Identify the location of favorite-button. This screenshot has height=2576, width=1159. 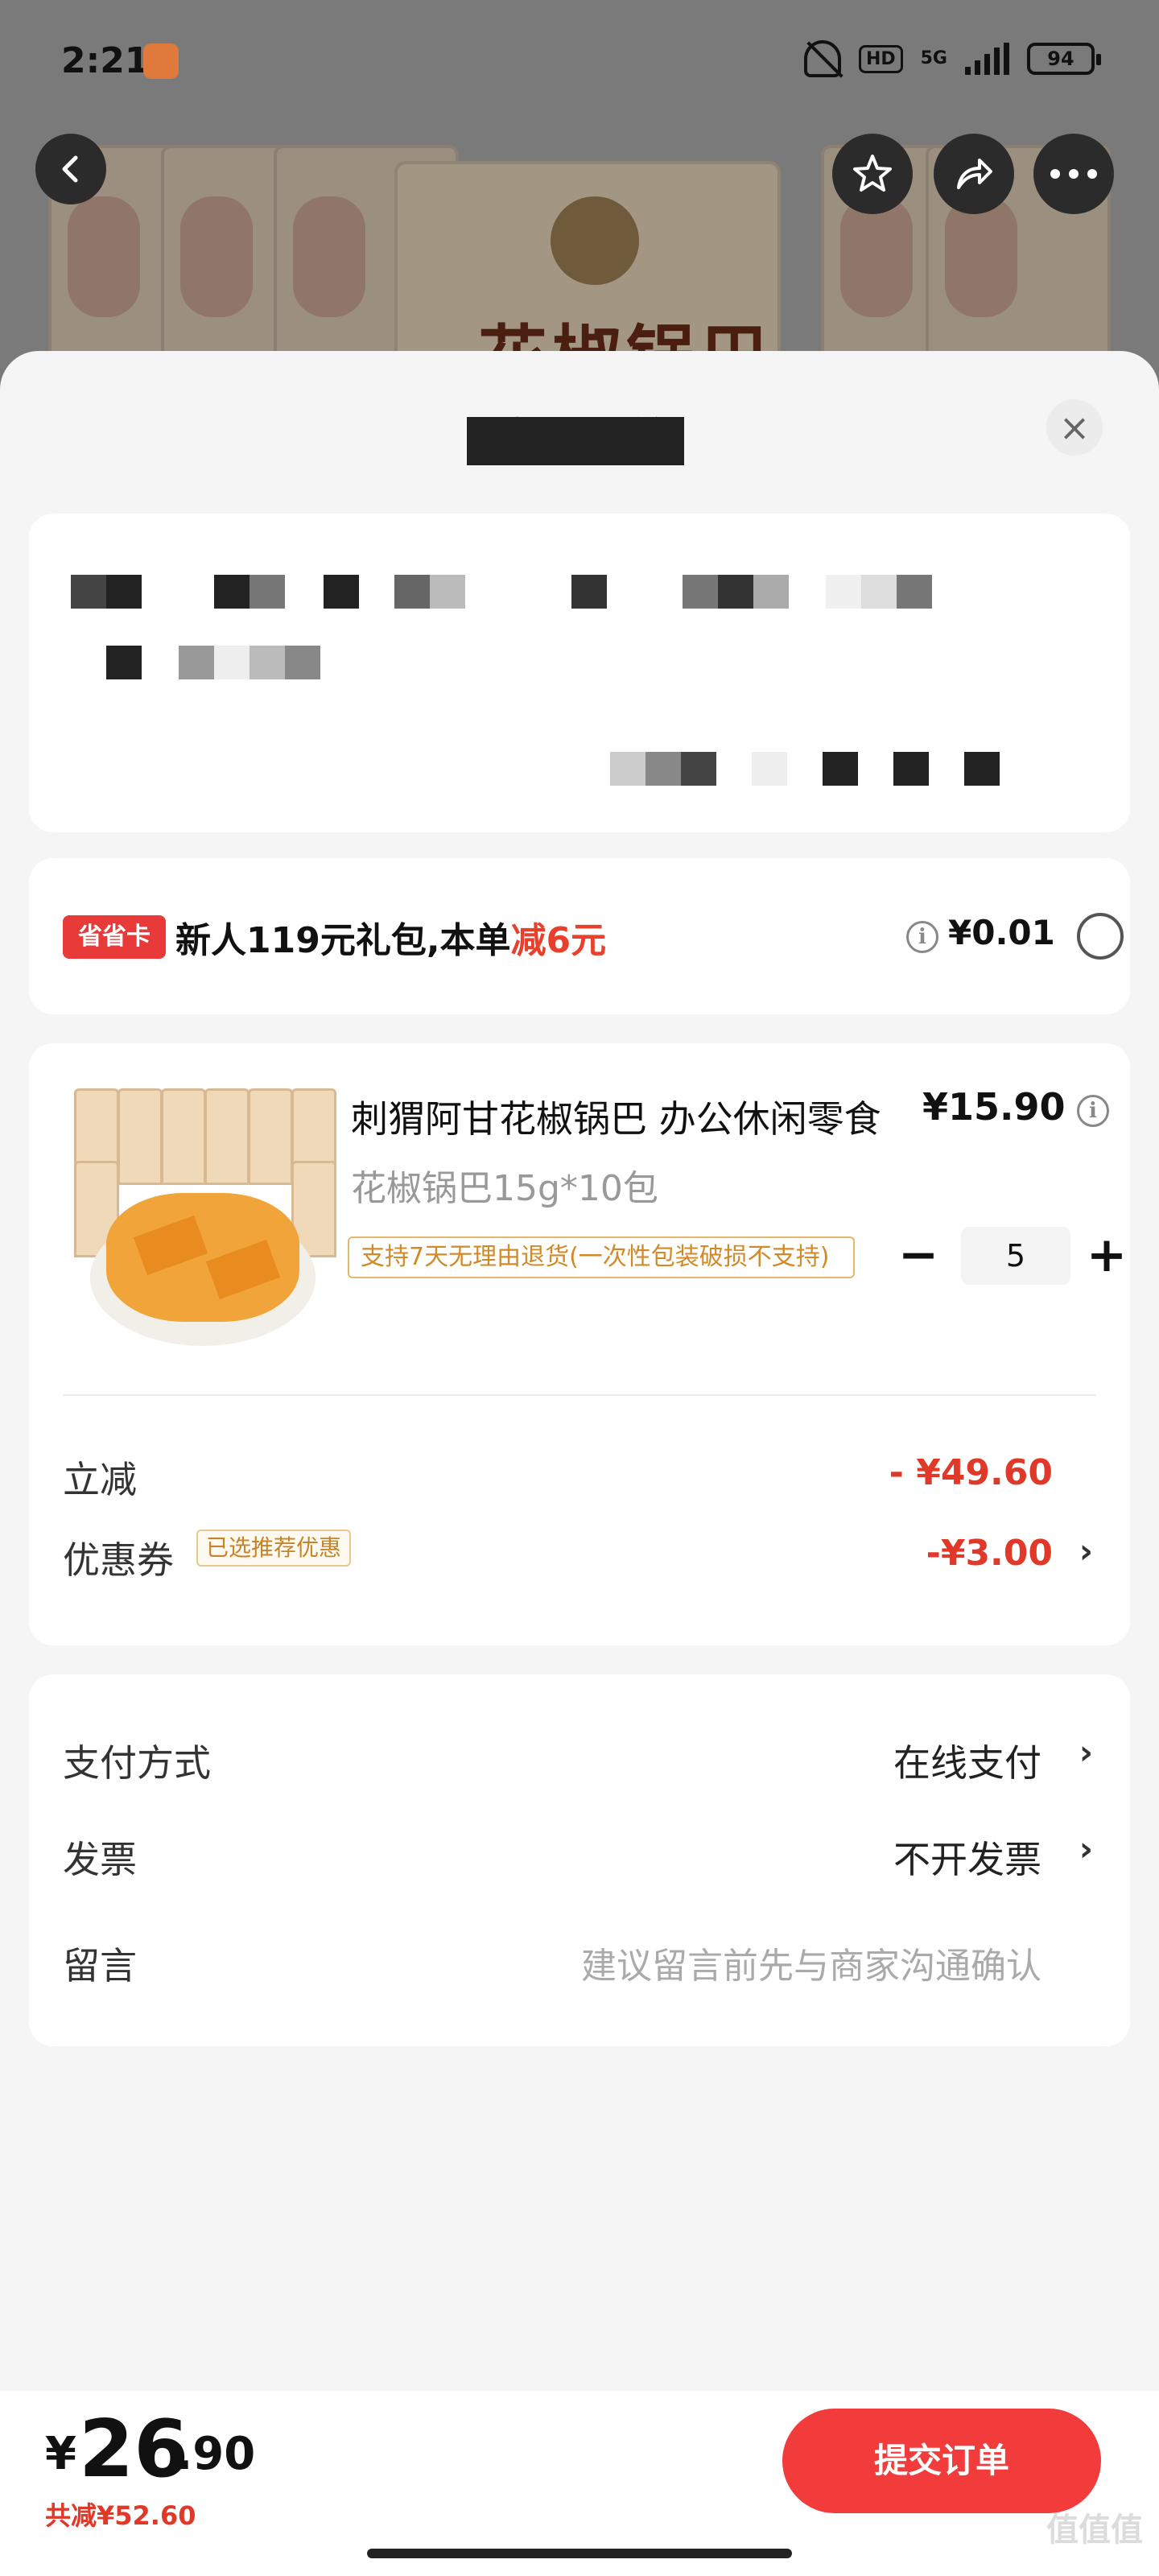
(872, 174).